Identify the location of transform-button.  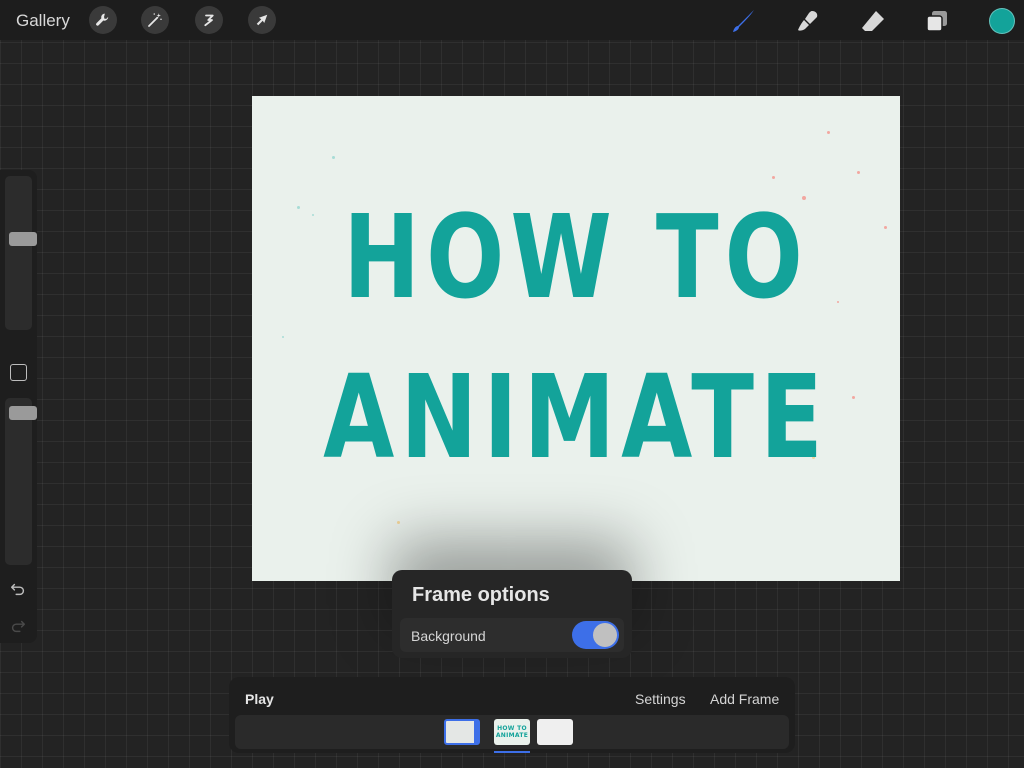
(262, 20).